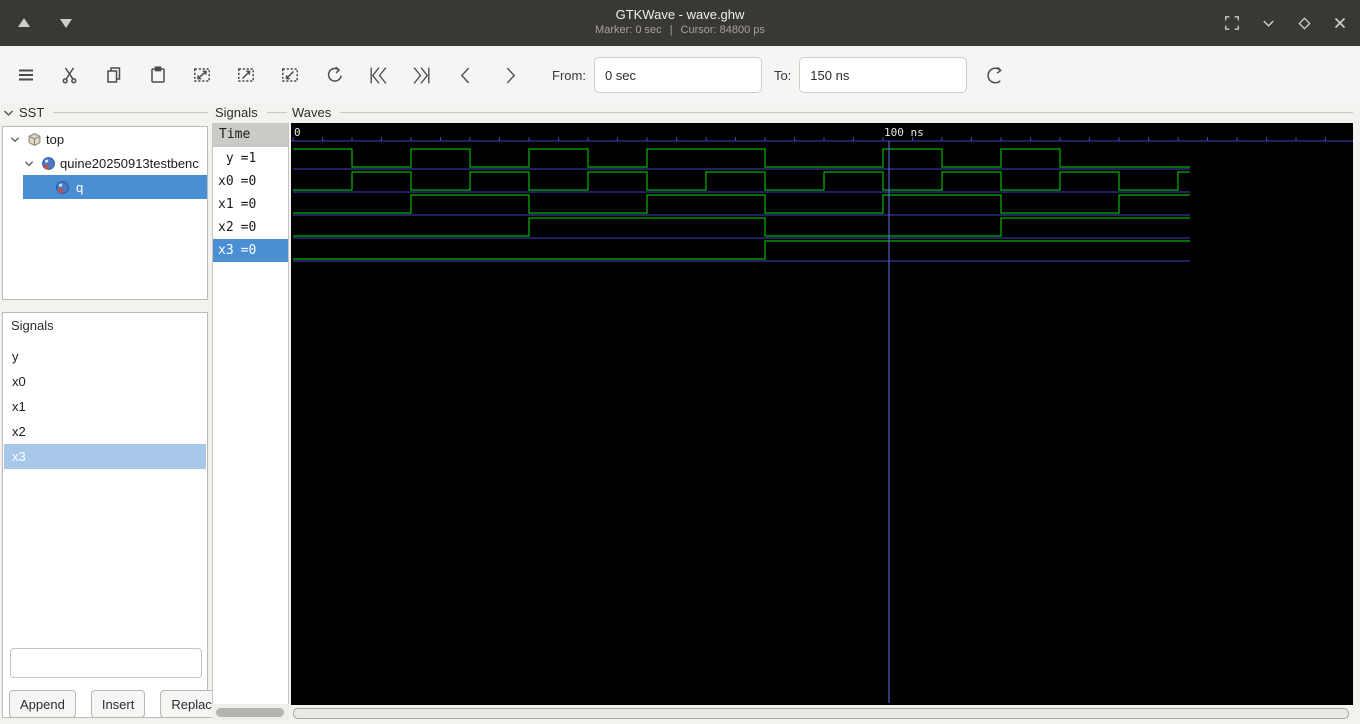 The height and width of the screenshot is (724, 1360). I want to click on tree-row-testbench: quine20250913testbenc, so click(105, 163).